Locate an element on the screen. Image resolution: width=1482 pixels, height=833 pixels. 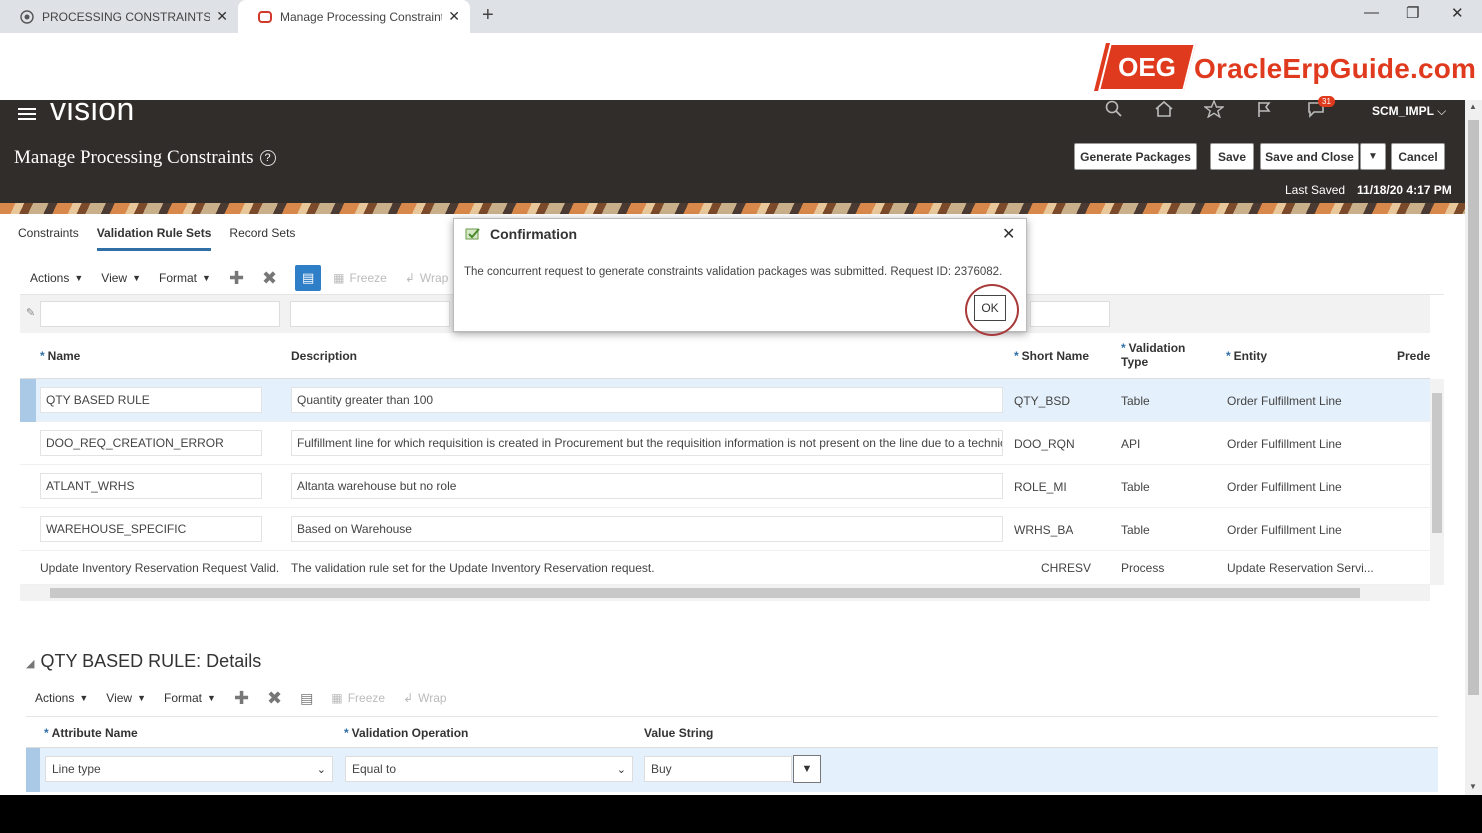
window-close-icon: ✕ is located at coordinates (1457, 13).